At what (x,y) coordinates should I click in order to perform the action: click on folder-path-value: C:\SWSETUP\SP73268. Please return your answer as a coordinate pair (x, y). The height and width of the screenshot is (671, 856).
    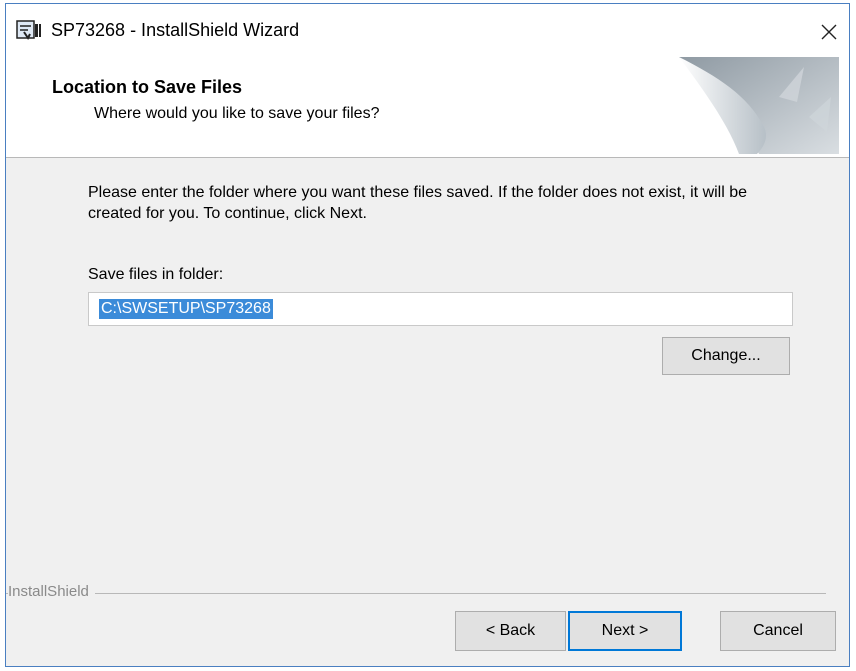
    Looking at the image, I should click on (186, 309).